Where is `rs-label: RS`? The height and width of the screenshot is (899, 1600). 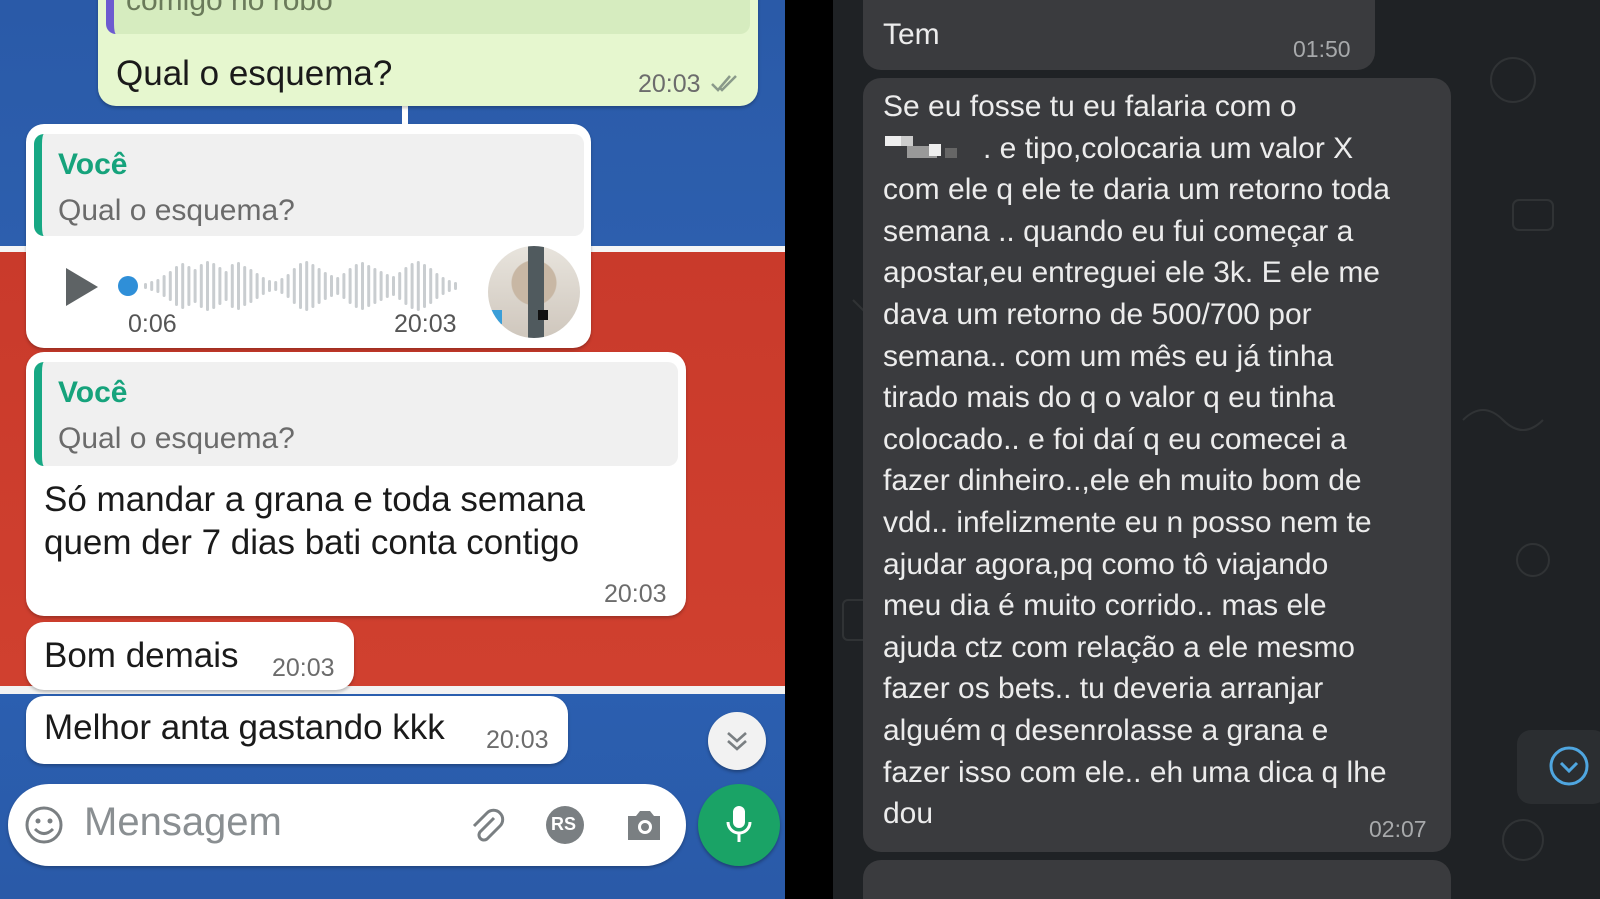 rs-label: RS is located at coordinates (564, 824).